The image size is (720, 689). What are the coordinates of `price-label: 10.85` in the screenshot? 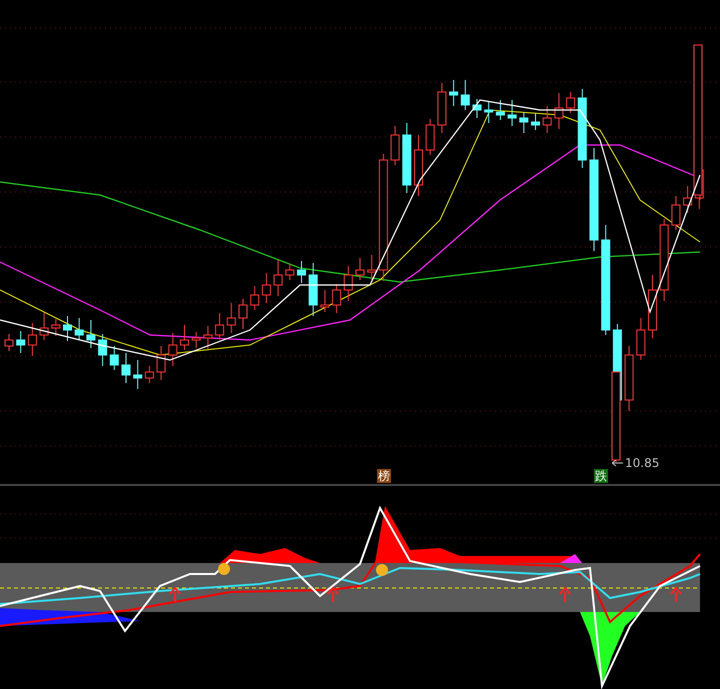 It's located at (642, 463).